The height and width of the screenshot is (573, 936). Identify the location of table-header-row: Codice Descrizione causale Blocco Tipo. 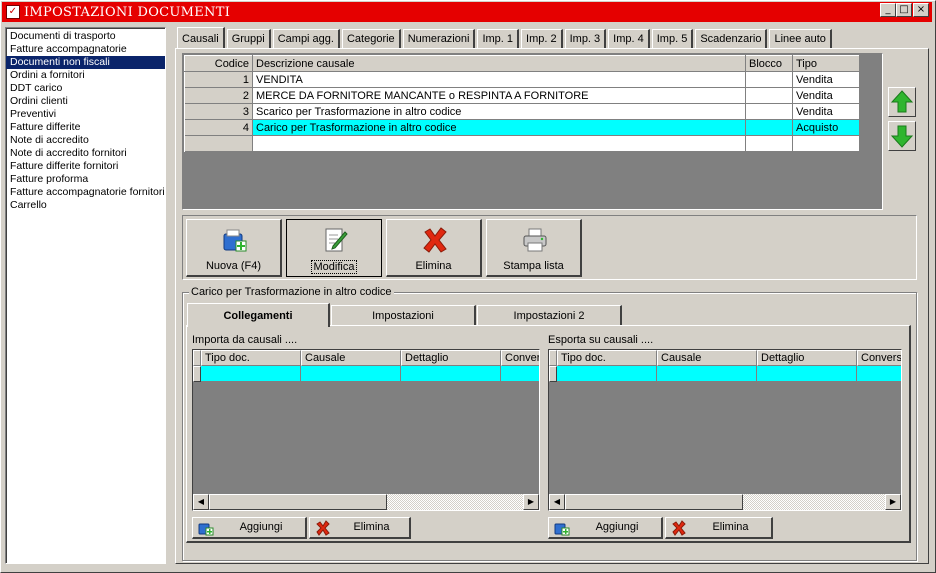
(522, 63).